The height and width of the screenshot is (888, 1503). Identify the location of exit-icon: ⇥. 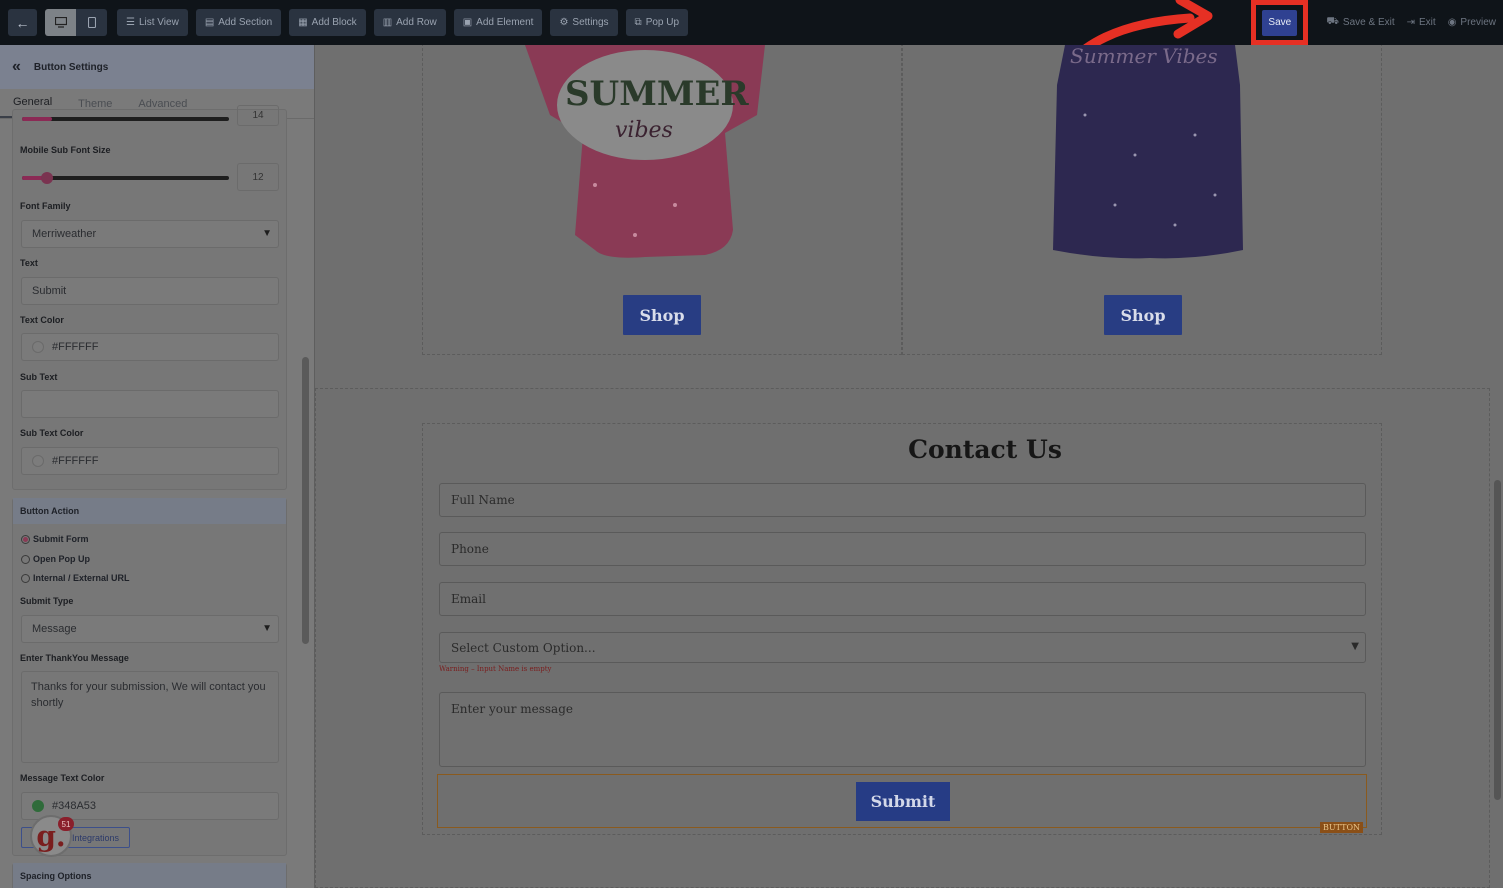
(1411, 22).